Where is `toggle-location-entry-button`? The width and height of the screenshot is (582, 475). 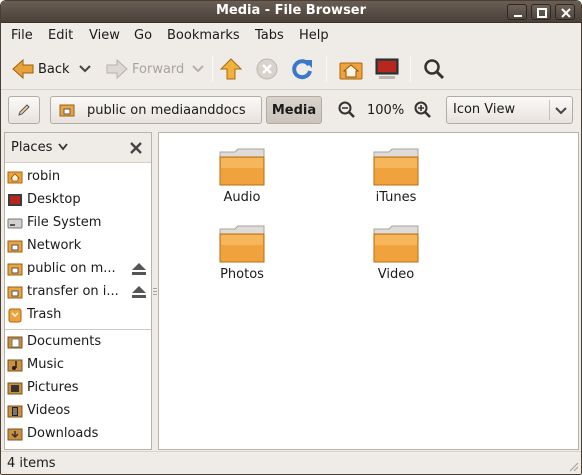 toggle-location-entry-button is located at coordinates (24, 110).